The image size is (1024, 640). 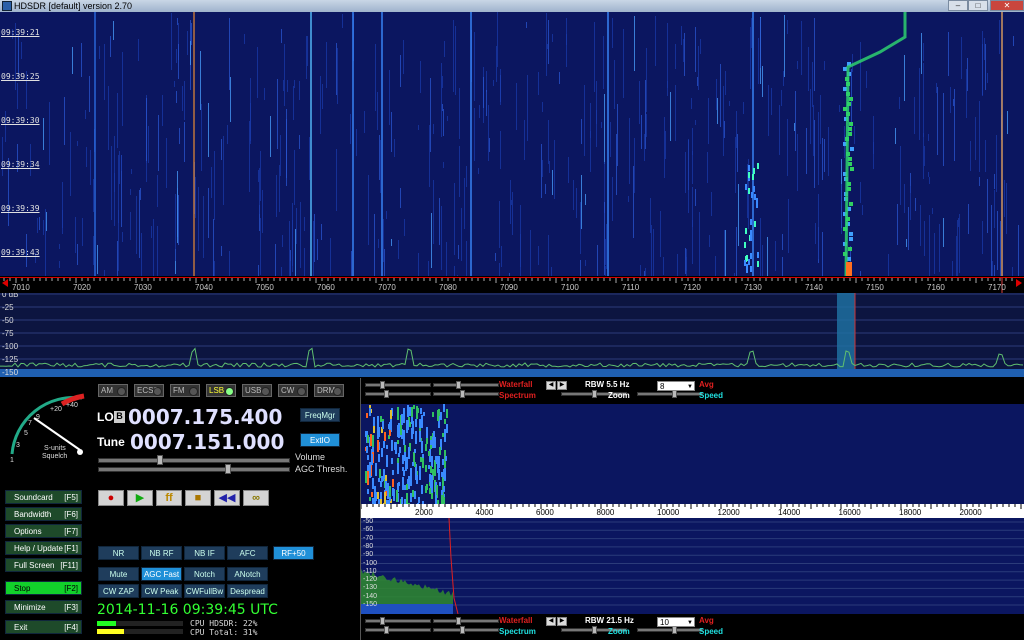 I want to click on extio-button: ExtIO, so click(x=320, y=440).